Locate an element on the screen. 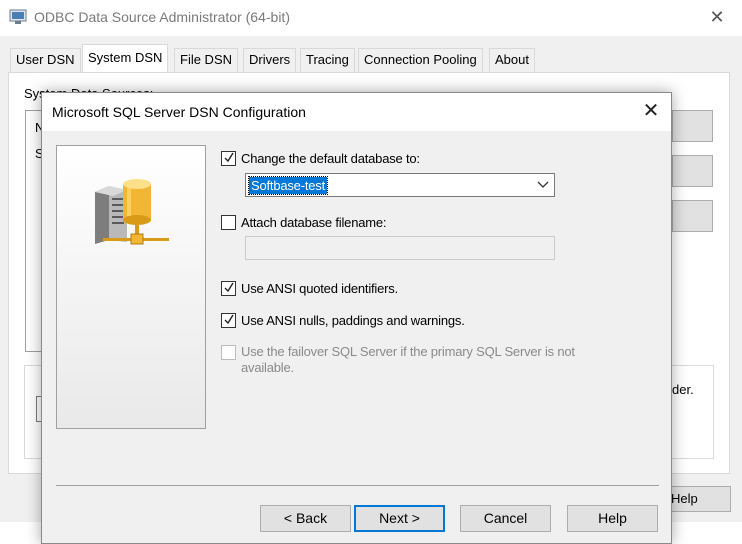 This screenshot has height=544, width=742. change-default-db-label: Change the default database to: is located at coordinates (330, 158).